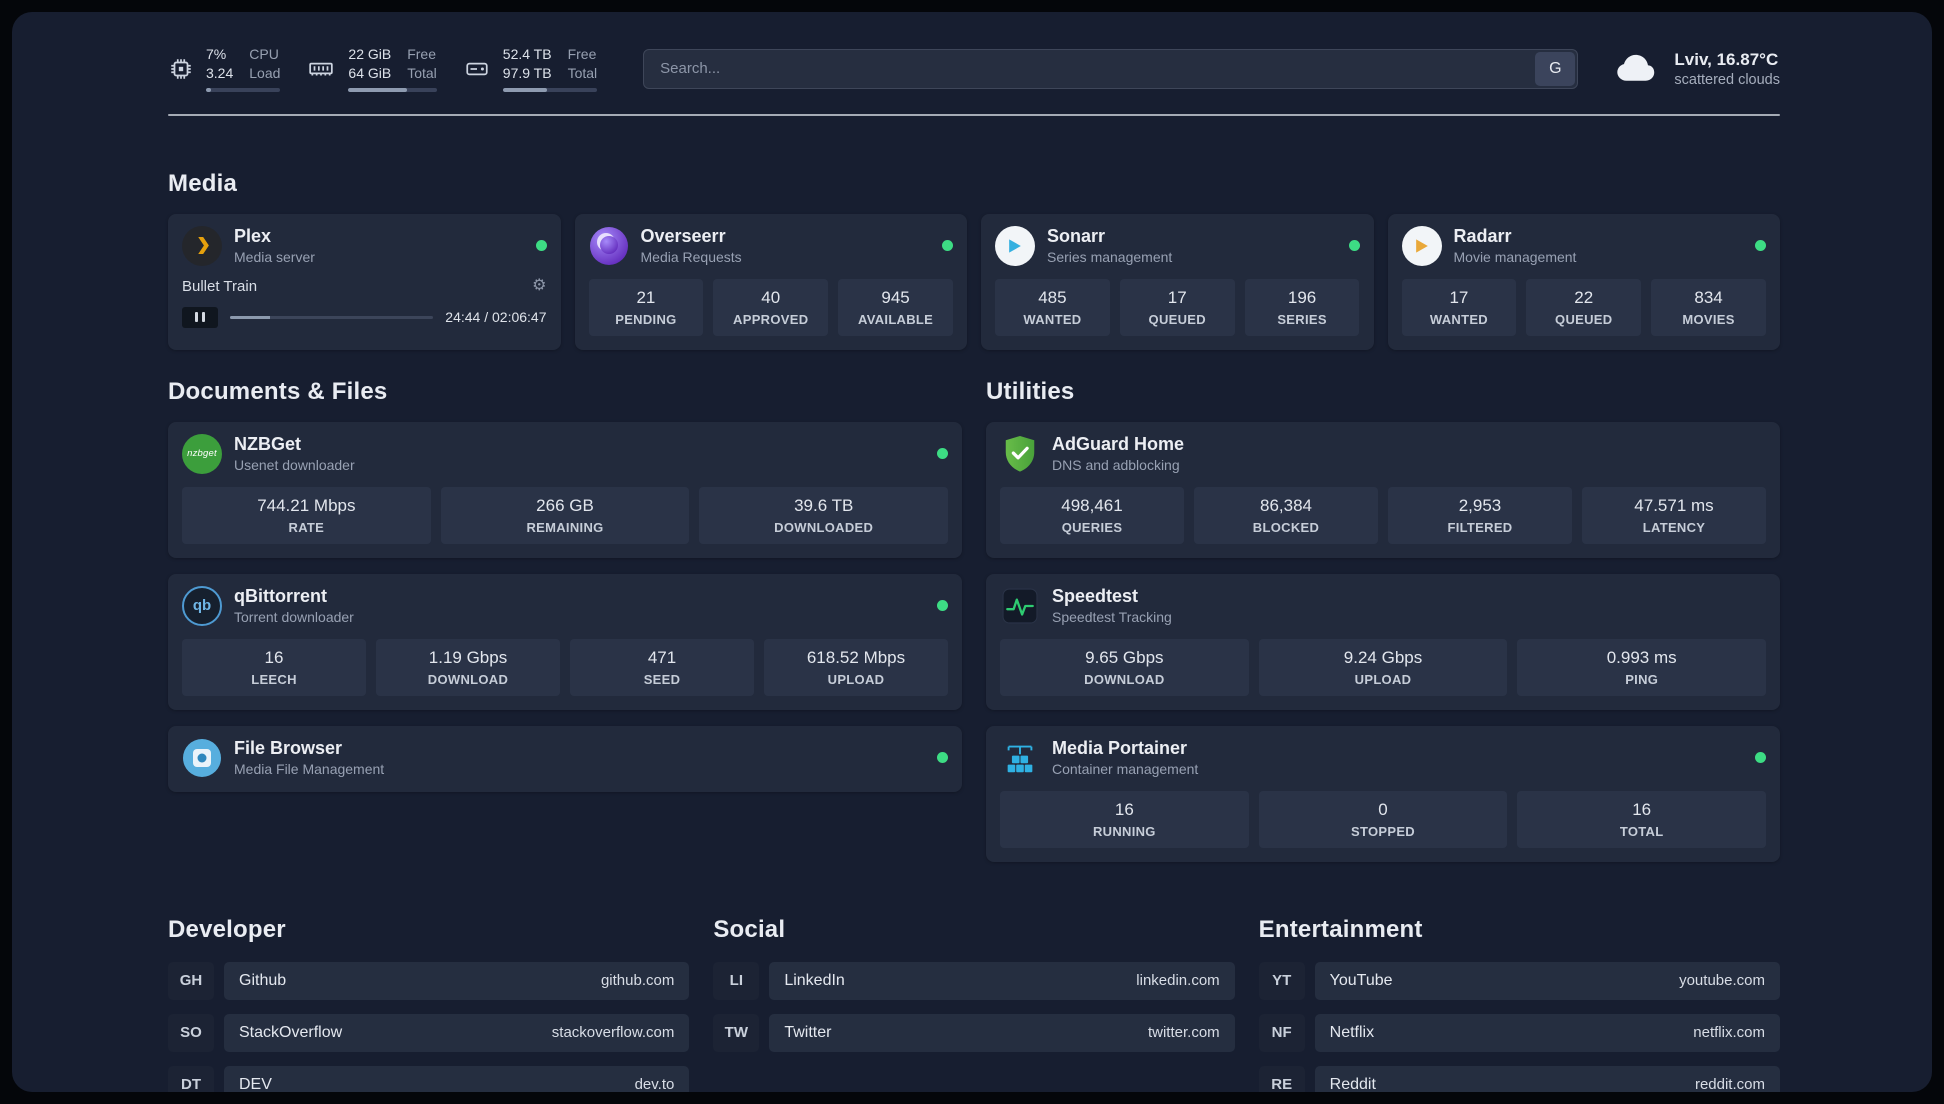 The width and height of the screenshot is (1944, 1104). Describe the element at coordinates (306, 515) in the screenshot. I see `stat-tile: 744.21 Mbps RATE` at that location.